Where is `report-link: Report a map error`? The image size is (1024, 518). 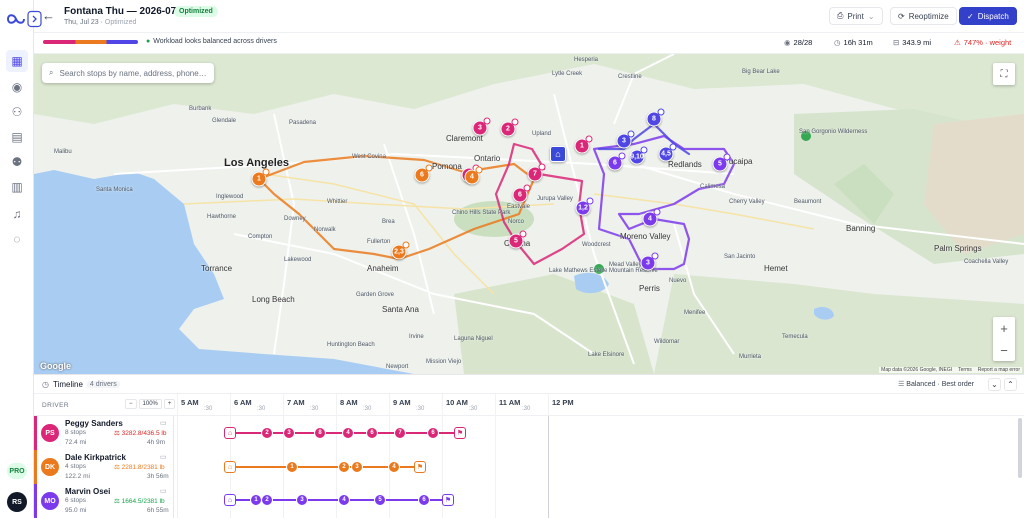 report-link: Report a map error is located at coordinates (999, 370).